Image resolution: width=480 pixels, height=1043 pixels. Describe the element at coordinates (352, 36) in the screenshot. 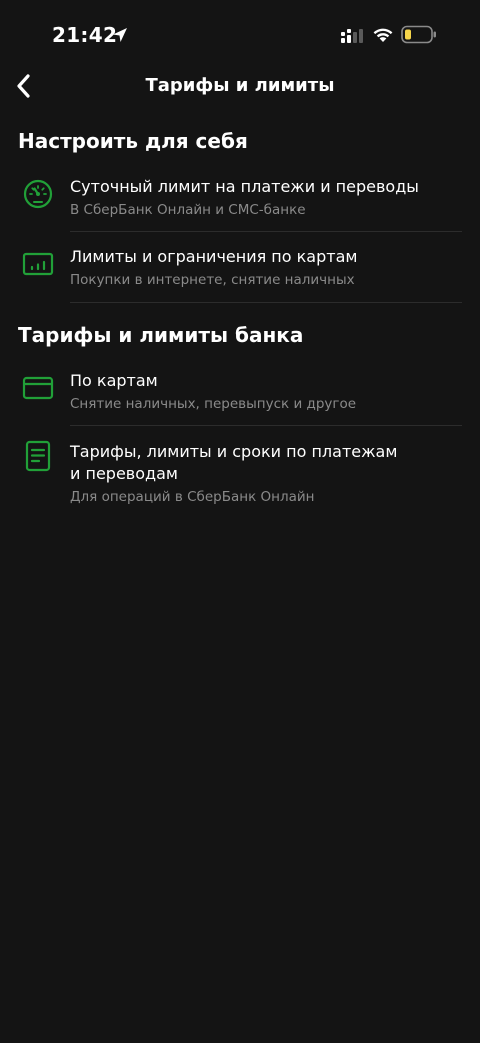

I see `cellular-signal-icon` at that location.